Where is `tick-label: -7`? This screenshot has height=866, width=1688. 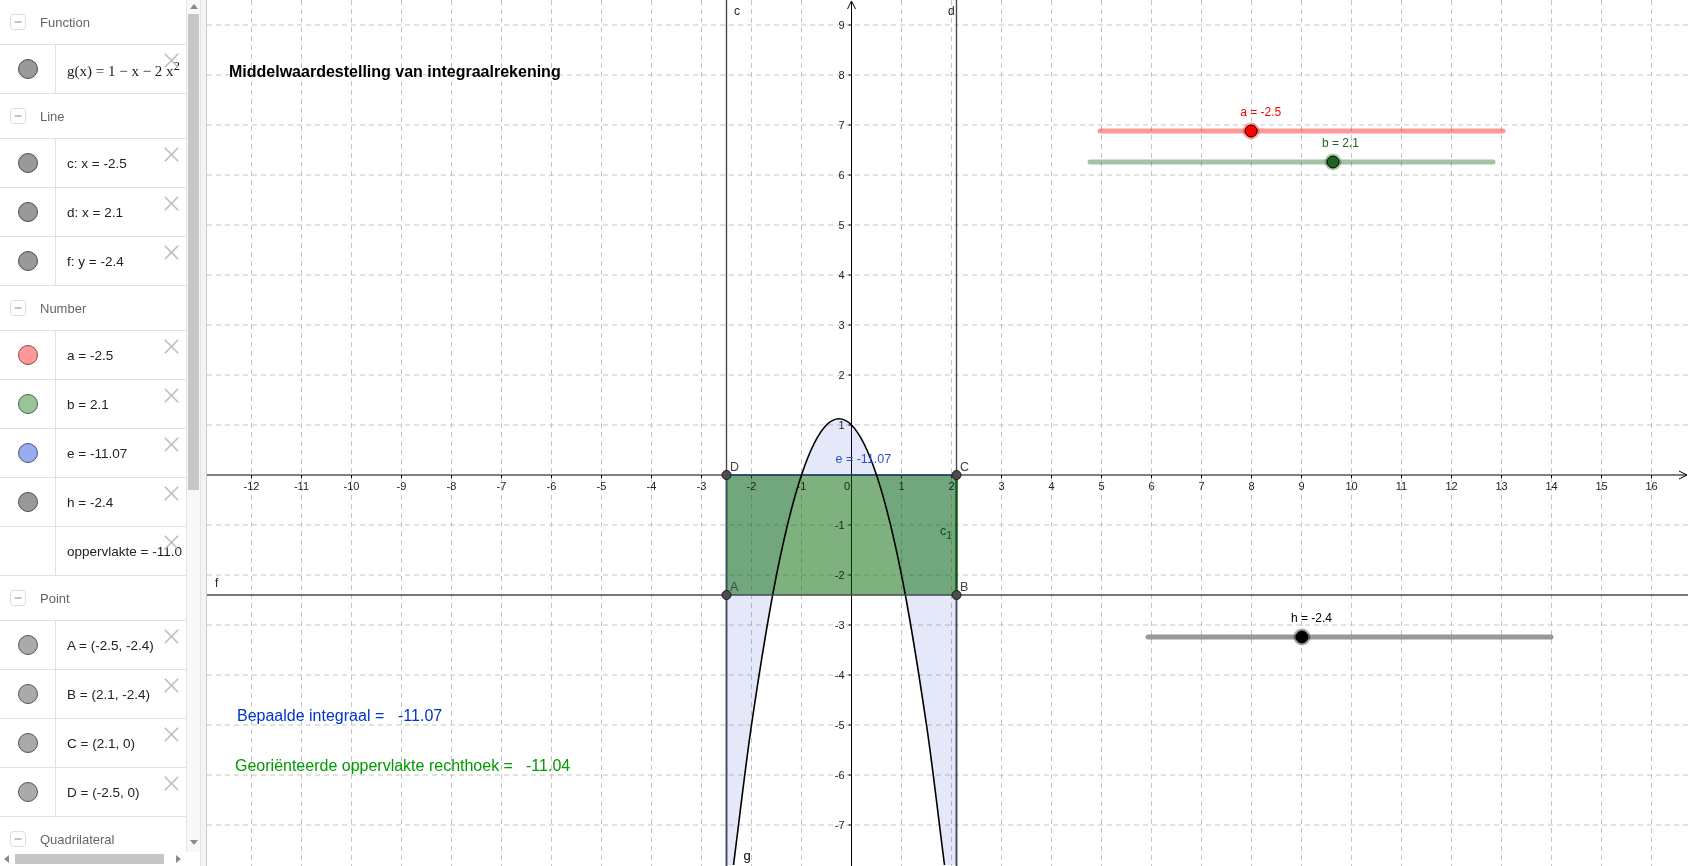
tick-label: -7 is located at coordinates (501, 486).